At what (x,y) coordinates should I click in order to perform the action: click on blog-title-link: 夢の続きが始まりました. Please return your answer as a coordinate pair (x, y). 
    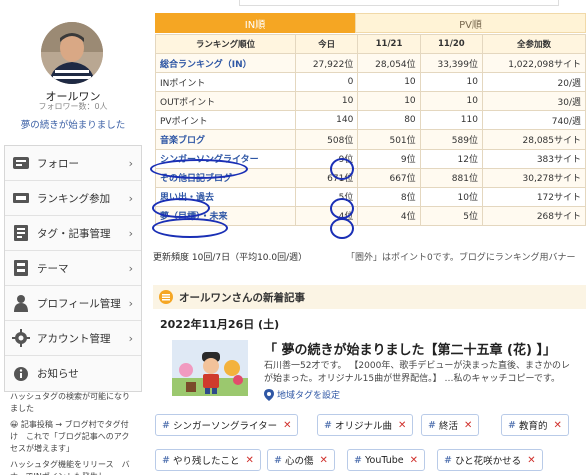
    Looking at the image, I should click on (73, 124).